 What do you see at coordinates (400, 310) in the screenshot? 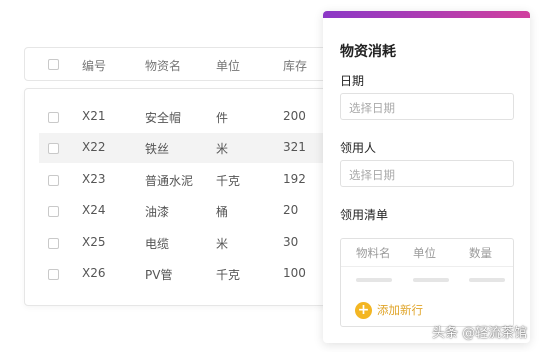
I see `add-row-label: 添加新行` at bounding box center [400, 310].